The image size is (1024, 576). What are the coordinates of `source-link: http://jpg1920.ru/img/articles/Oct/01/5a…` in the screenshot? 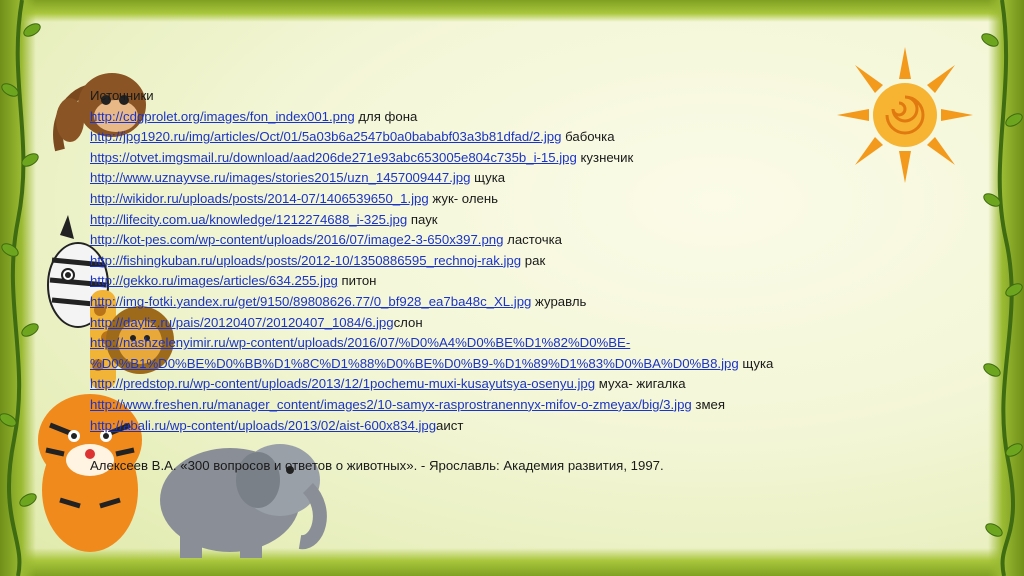 It's located at (325, 136).